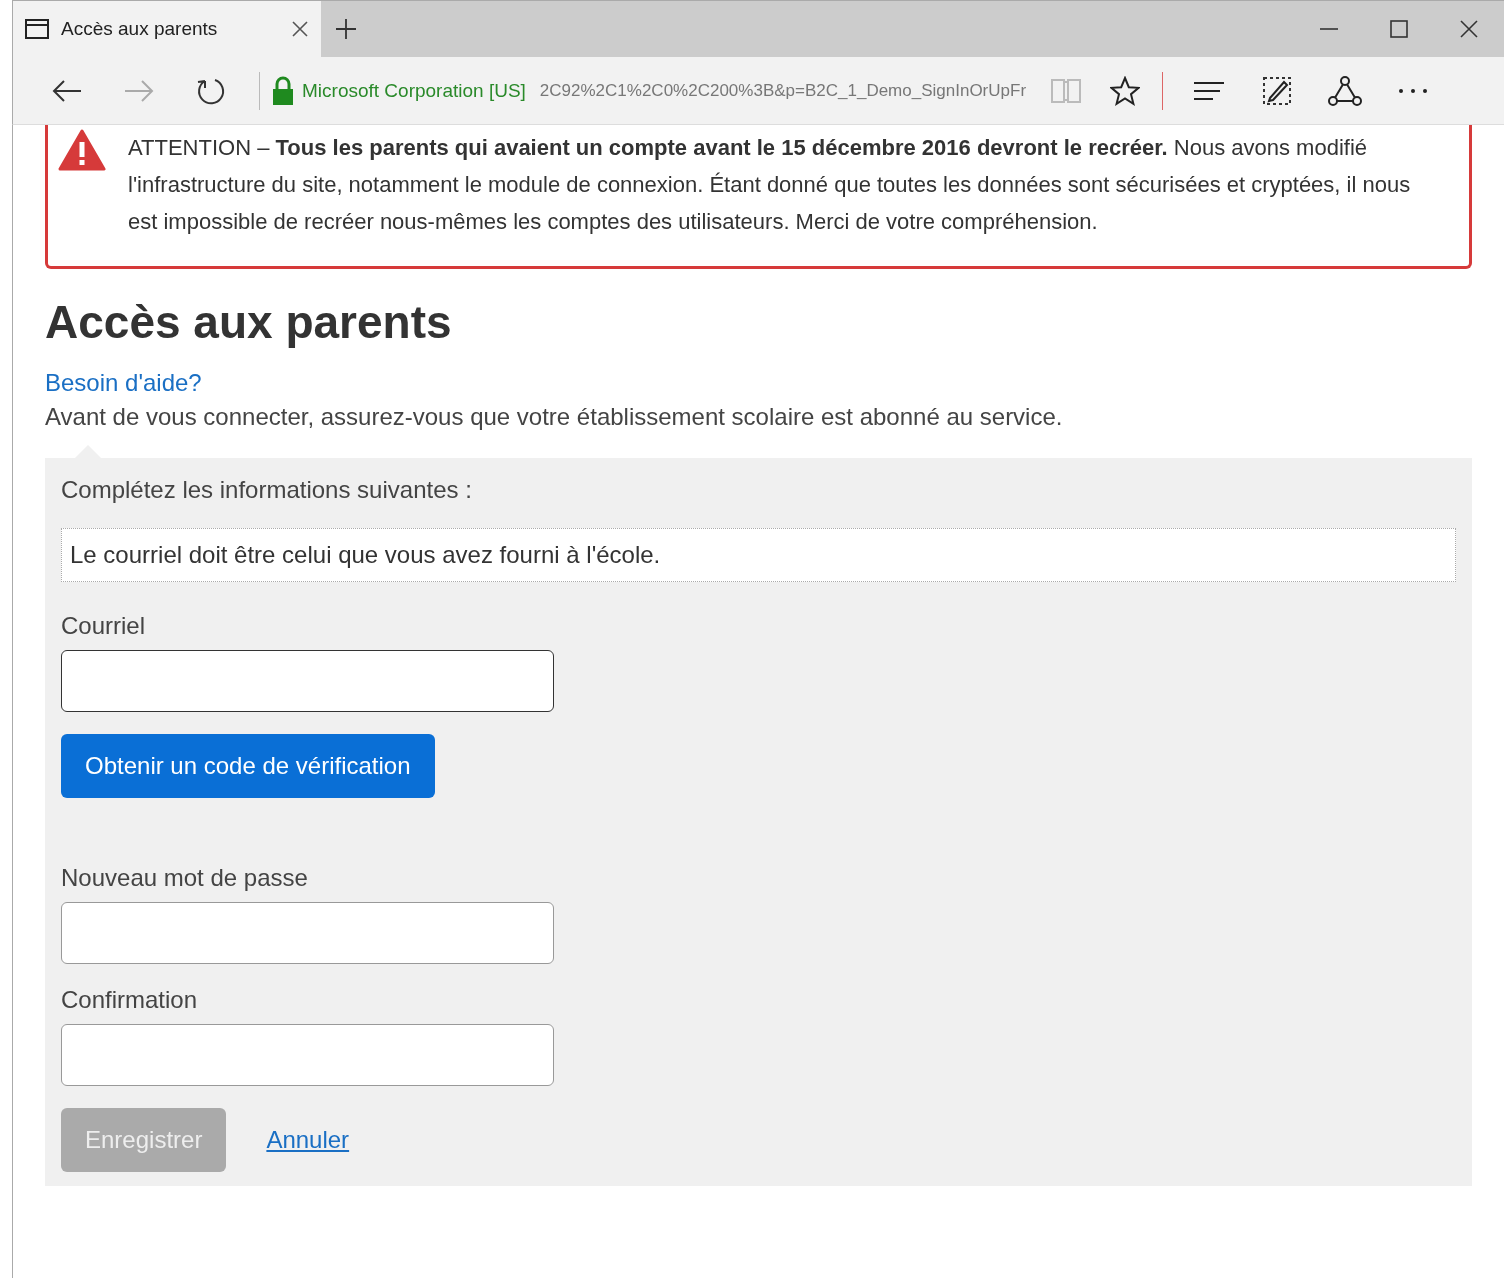 The image size is (1504, 1278). I want to click on star-icon, so click(1125, 90).